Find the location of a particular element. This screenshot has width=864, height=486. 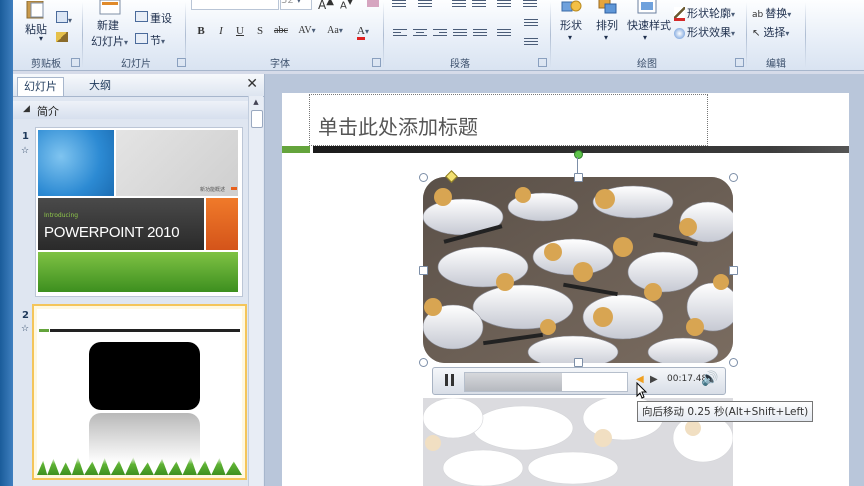

pause-button is located at coordinates (450, 380).